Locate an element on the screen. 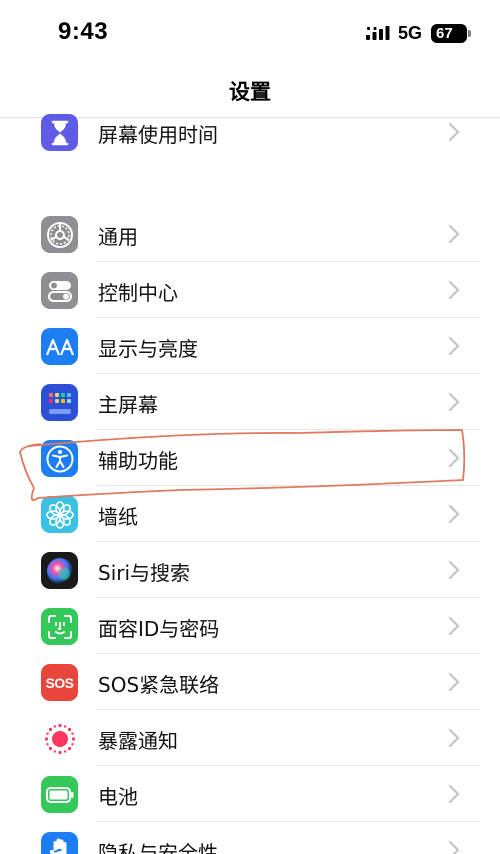 The image size is (500, 854). settings-row-battery: 电池 is located at coordinates (250, 794).